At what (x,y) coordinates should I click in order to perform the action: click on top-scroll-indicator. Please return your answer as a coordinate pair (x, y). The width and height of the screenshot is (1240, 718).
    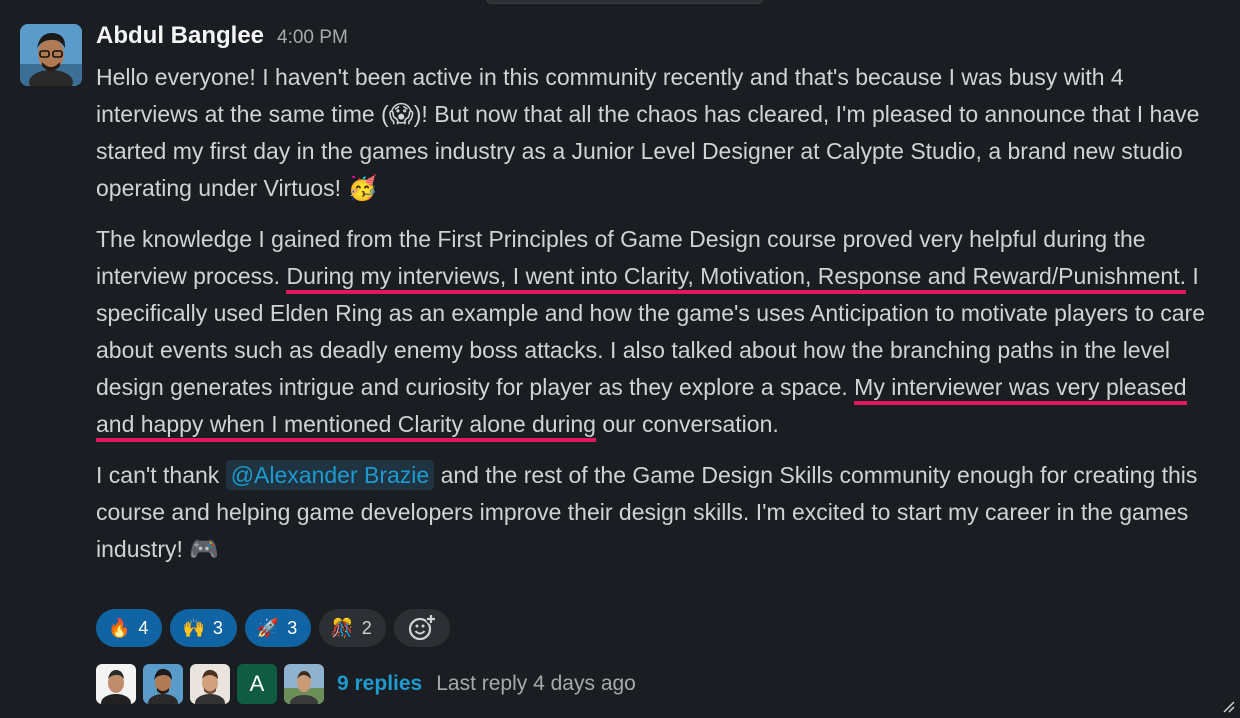
    Looking at the image, I should click on (624, 2).